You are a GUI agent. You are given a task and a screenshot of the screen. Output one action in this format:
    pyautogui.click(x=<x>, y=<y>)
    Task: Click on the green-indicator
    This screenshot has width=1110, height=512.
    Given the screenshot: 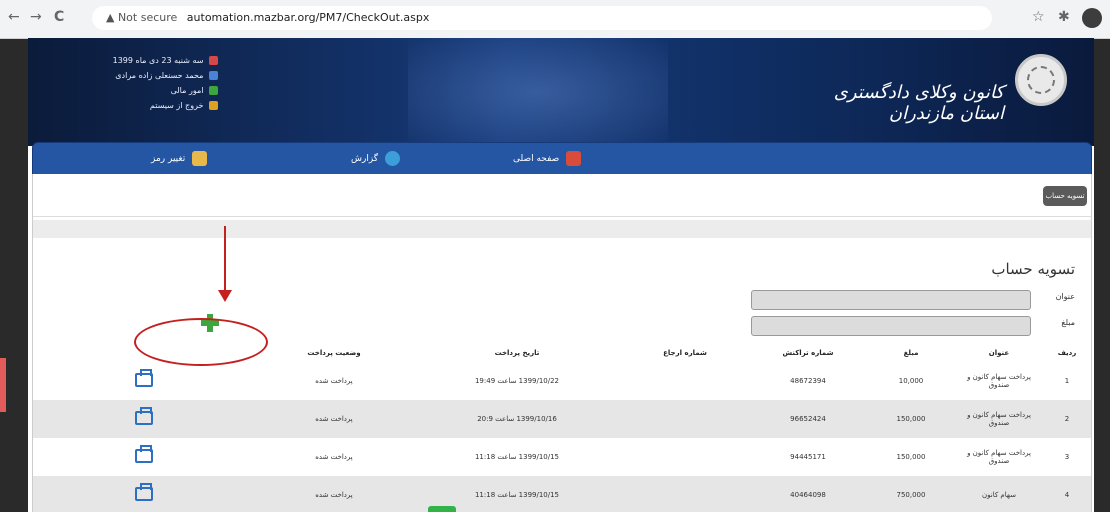 What is the action you would take?
    pyautogui.click(x=442, y=509)
    